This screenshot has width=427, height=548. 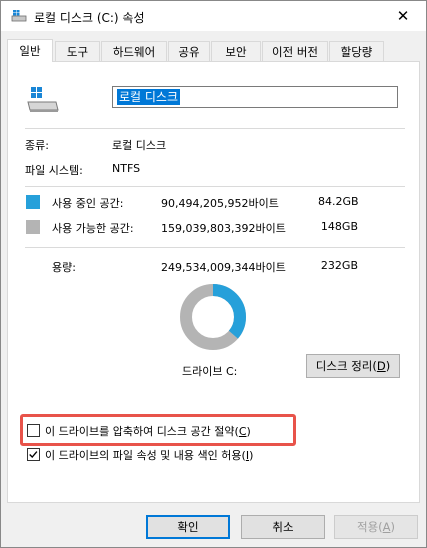 What do you see at coordinates (149, 455) in the screenshot?
I see `index-checkbox-label: 이 드라이브의 파일 속성 및 내용 색인 허용(I)` at bounding box center [149, 455].